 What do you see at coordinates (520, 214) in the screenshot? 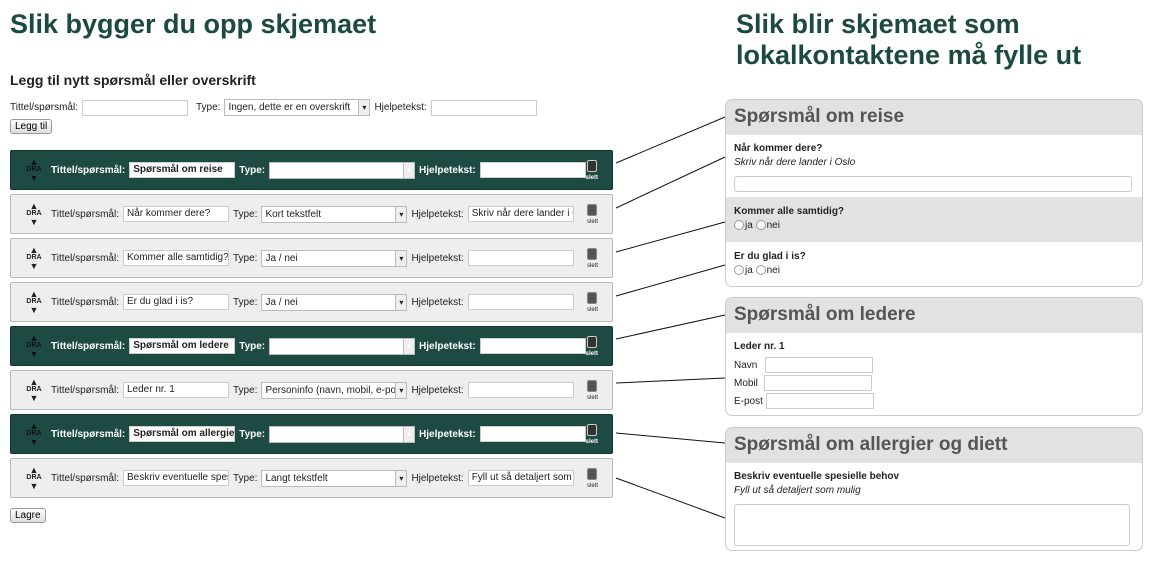
I see `help-input: Skriv når dere lander i Os` at bounding box center [520, 214].